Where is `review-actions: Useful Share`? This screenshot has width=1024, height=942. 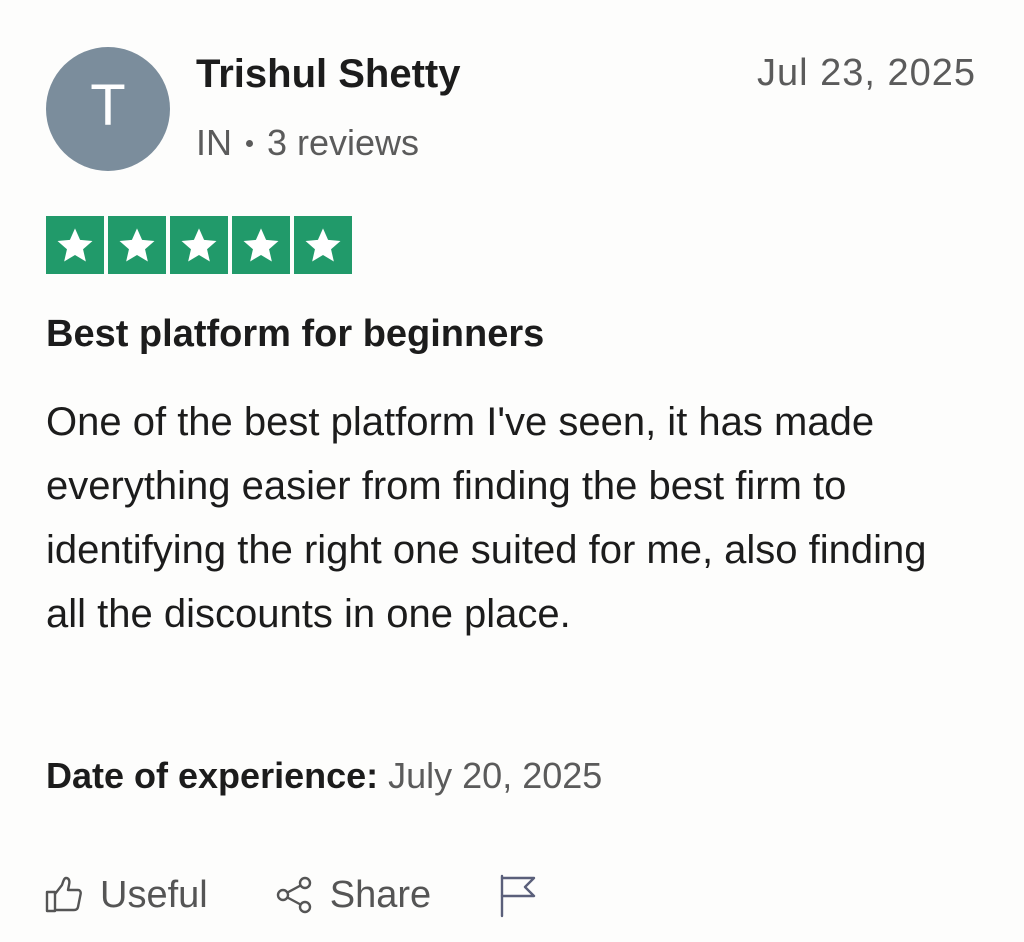
review-actions: Useful Share is located at coordinates (324, 895).